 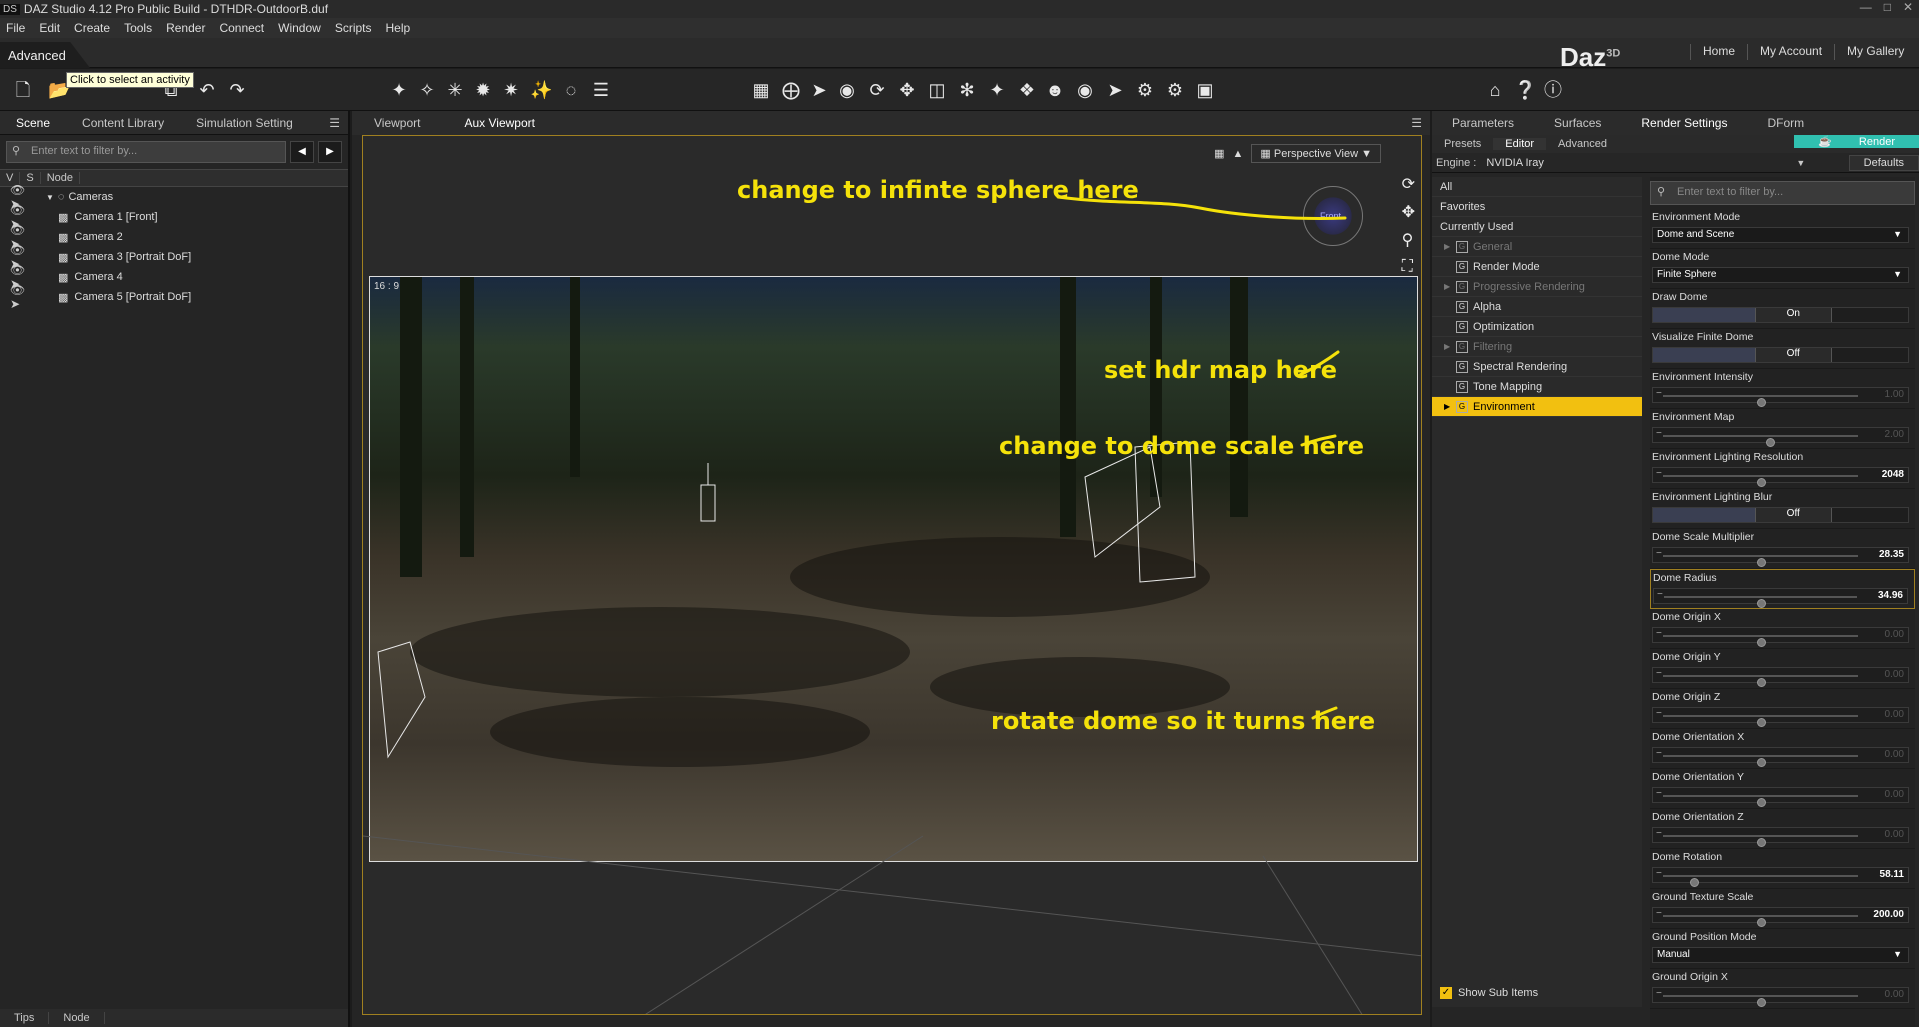 I want to click on category-currently-used: Currently Used, so click(x=1537, y=227).